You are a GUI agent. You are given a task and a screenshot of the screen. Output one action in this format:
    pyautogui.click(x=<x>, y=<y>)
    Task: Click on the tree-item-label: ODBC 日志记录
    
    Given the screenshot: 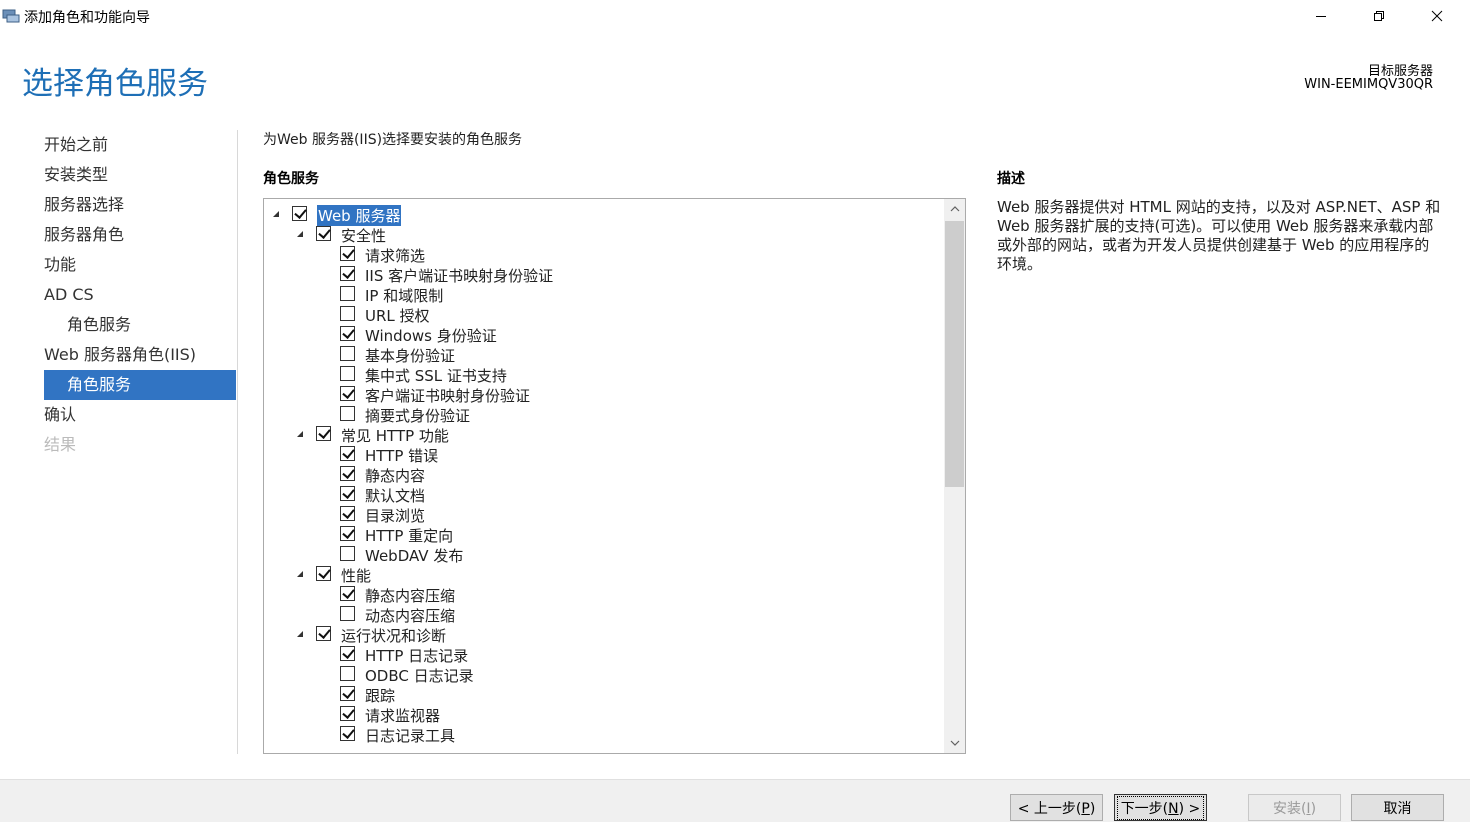 What is the action you would take?
    pyautogui.click(x=419, y=675)
    